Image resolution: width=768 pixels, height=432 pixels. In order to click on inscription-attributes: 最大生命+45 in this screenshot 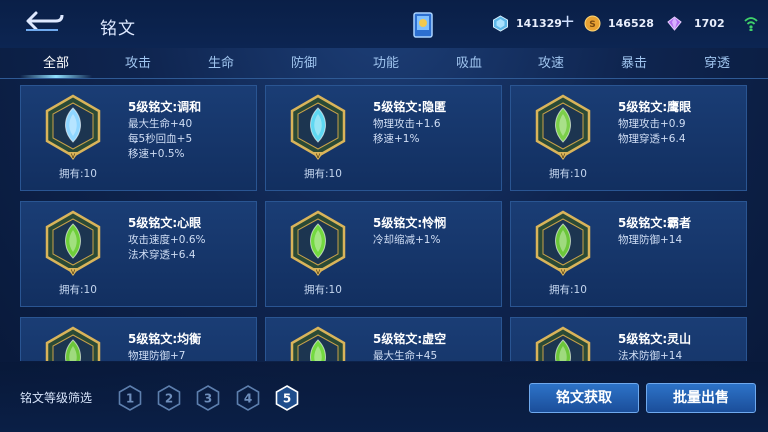, I will do `click(405, 355)`.